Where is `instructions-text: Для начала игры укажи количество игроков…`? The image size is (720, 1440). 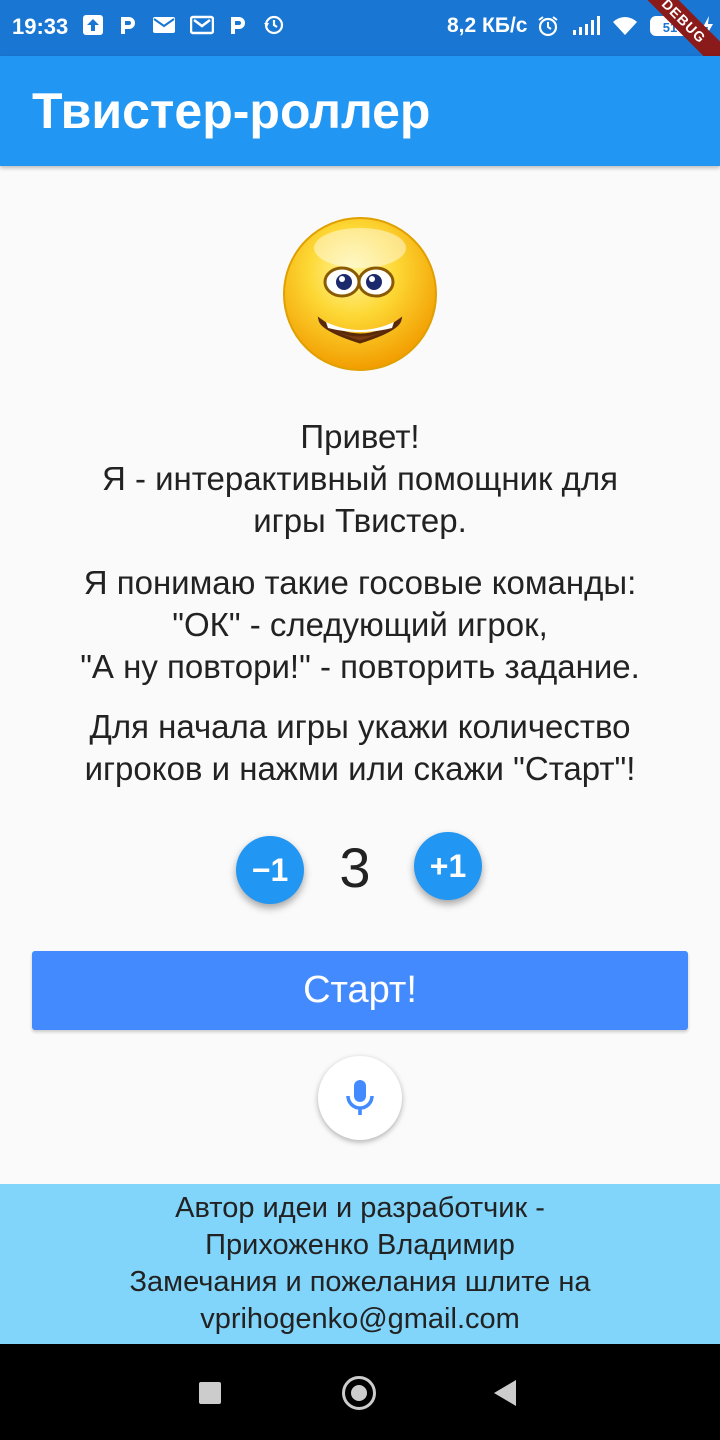 instructions-text: Для начала игры укажи количество игроков… is located at coordinates (360, 748).